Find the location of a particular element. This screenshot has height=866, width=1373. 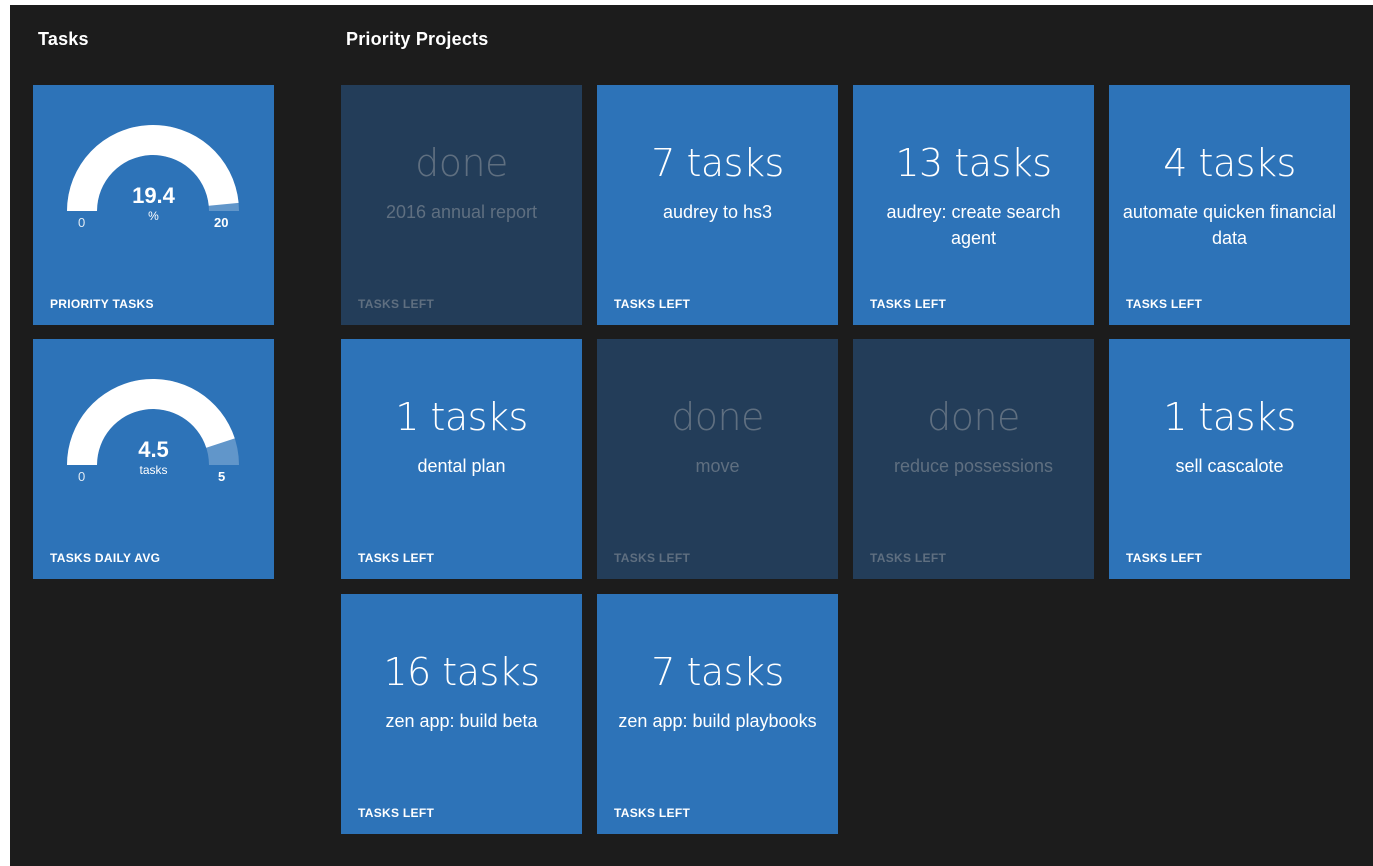

gauge-value: 19.4 is located at coordinates (153, 195).